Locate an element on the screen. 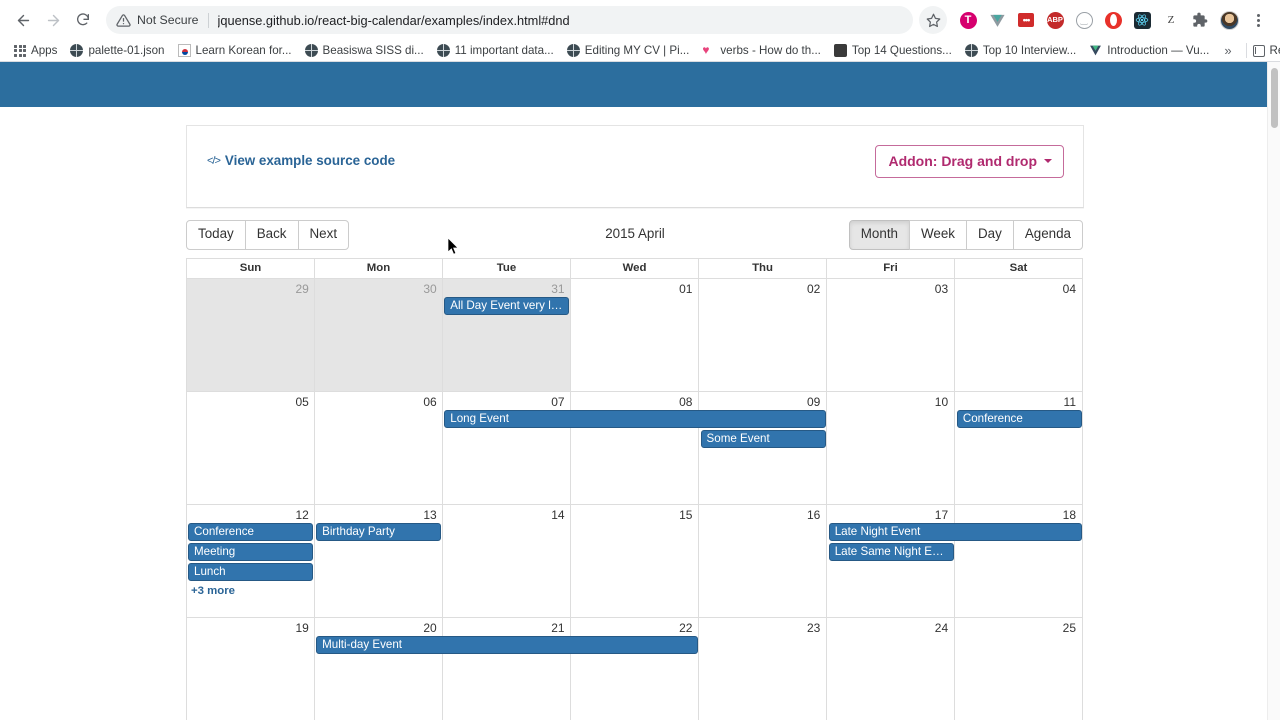  date-number: 11 is located at coordinates (1018, 400).